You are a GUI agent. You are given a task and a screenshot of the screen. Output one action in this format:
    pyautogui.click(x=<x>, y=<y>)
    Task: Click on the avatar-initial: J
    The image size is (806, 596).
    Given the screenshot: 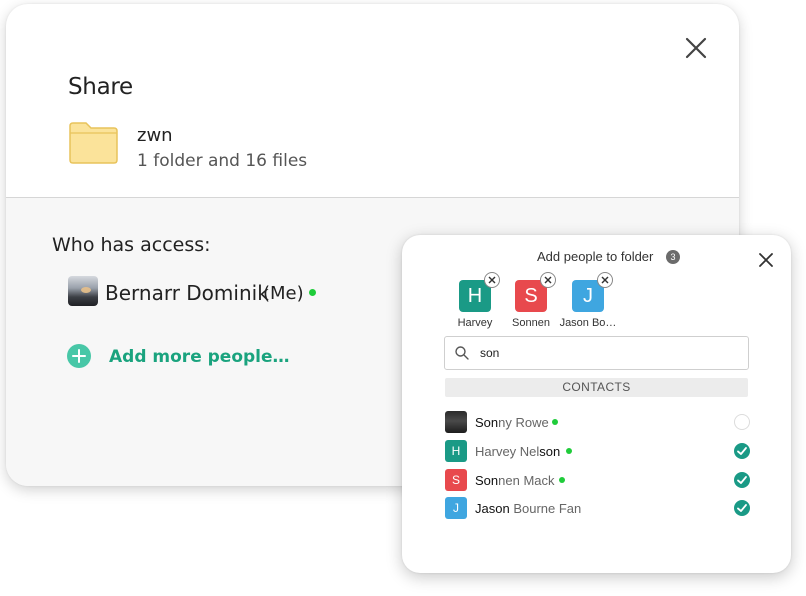 What is the action you would take?
    pyautogui.click(x=588, y=296)
    